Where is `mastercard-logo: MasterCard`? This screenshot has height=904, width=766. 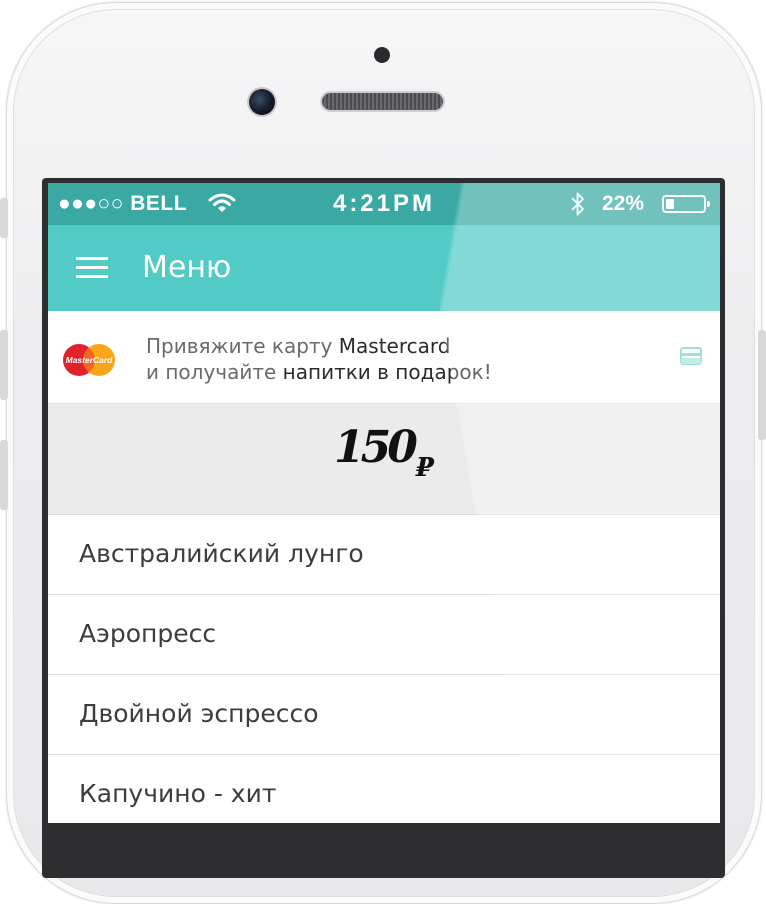
mastercard-logo: MasterCard is located at coordinates (89, 360).